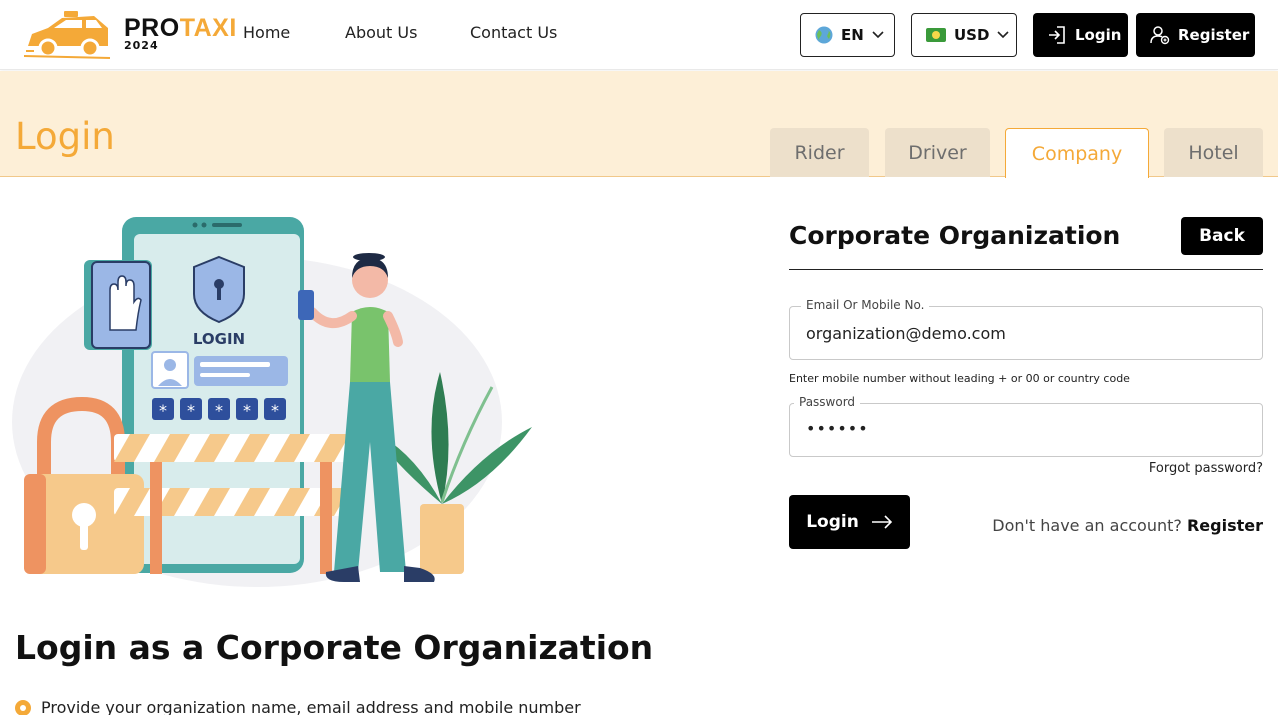 The width and height of the screenshot is (1278, 715). I want to click on globe-icon, so click(824, 35).